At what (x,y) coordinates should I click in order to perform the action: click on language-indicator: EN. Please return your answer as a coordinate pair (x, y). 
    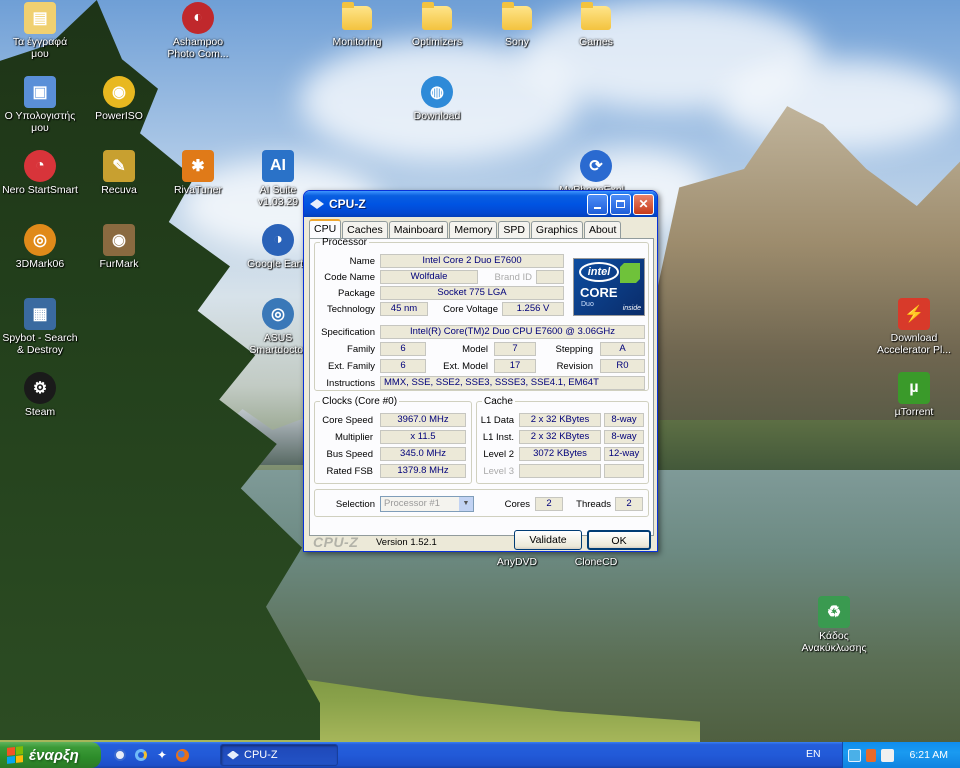
    Looking at the image, I should click on (813, 754).